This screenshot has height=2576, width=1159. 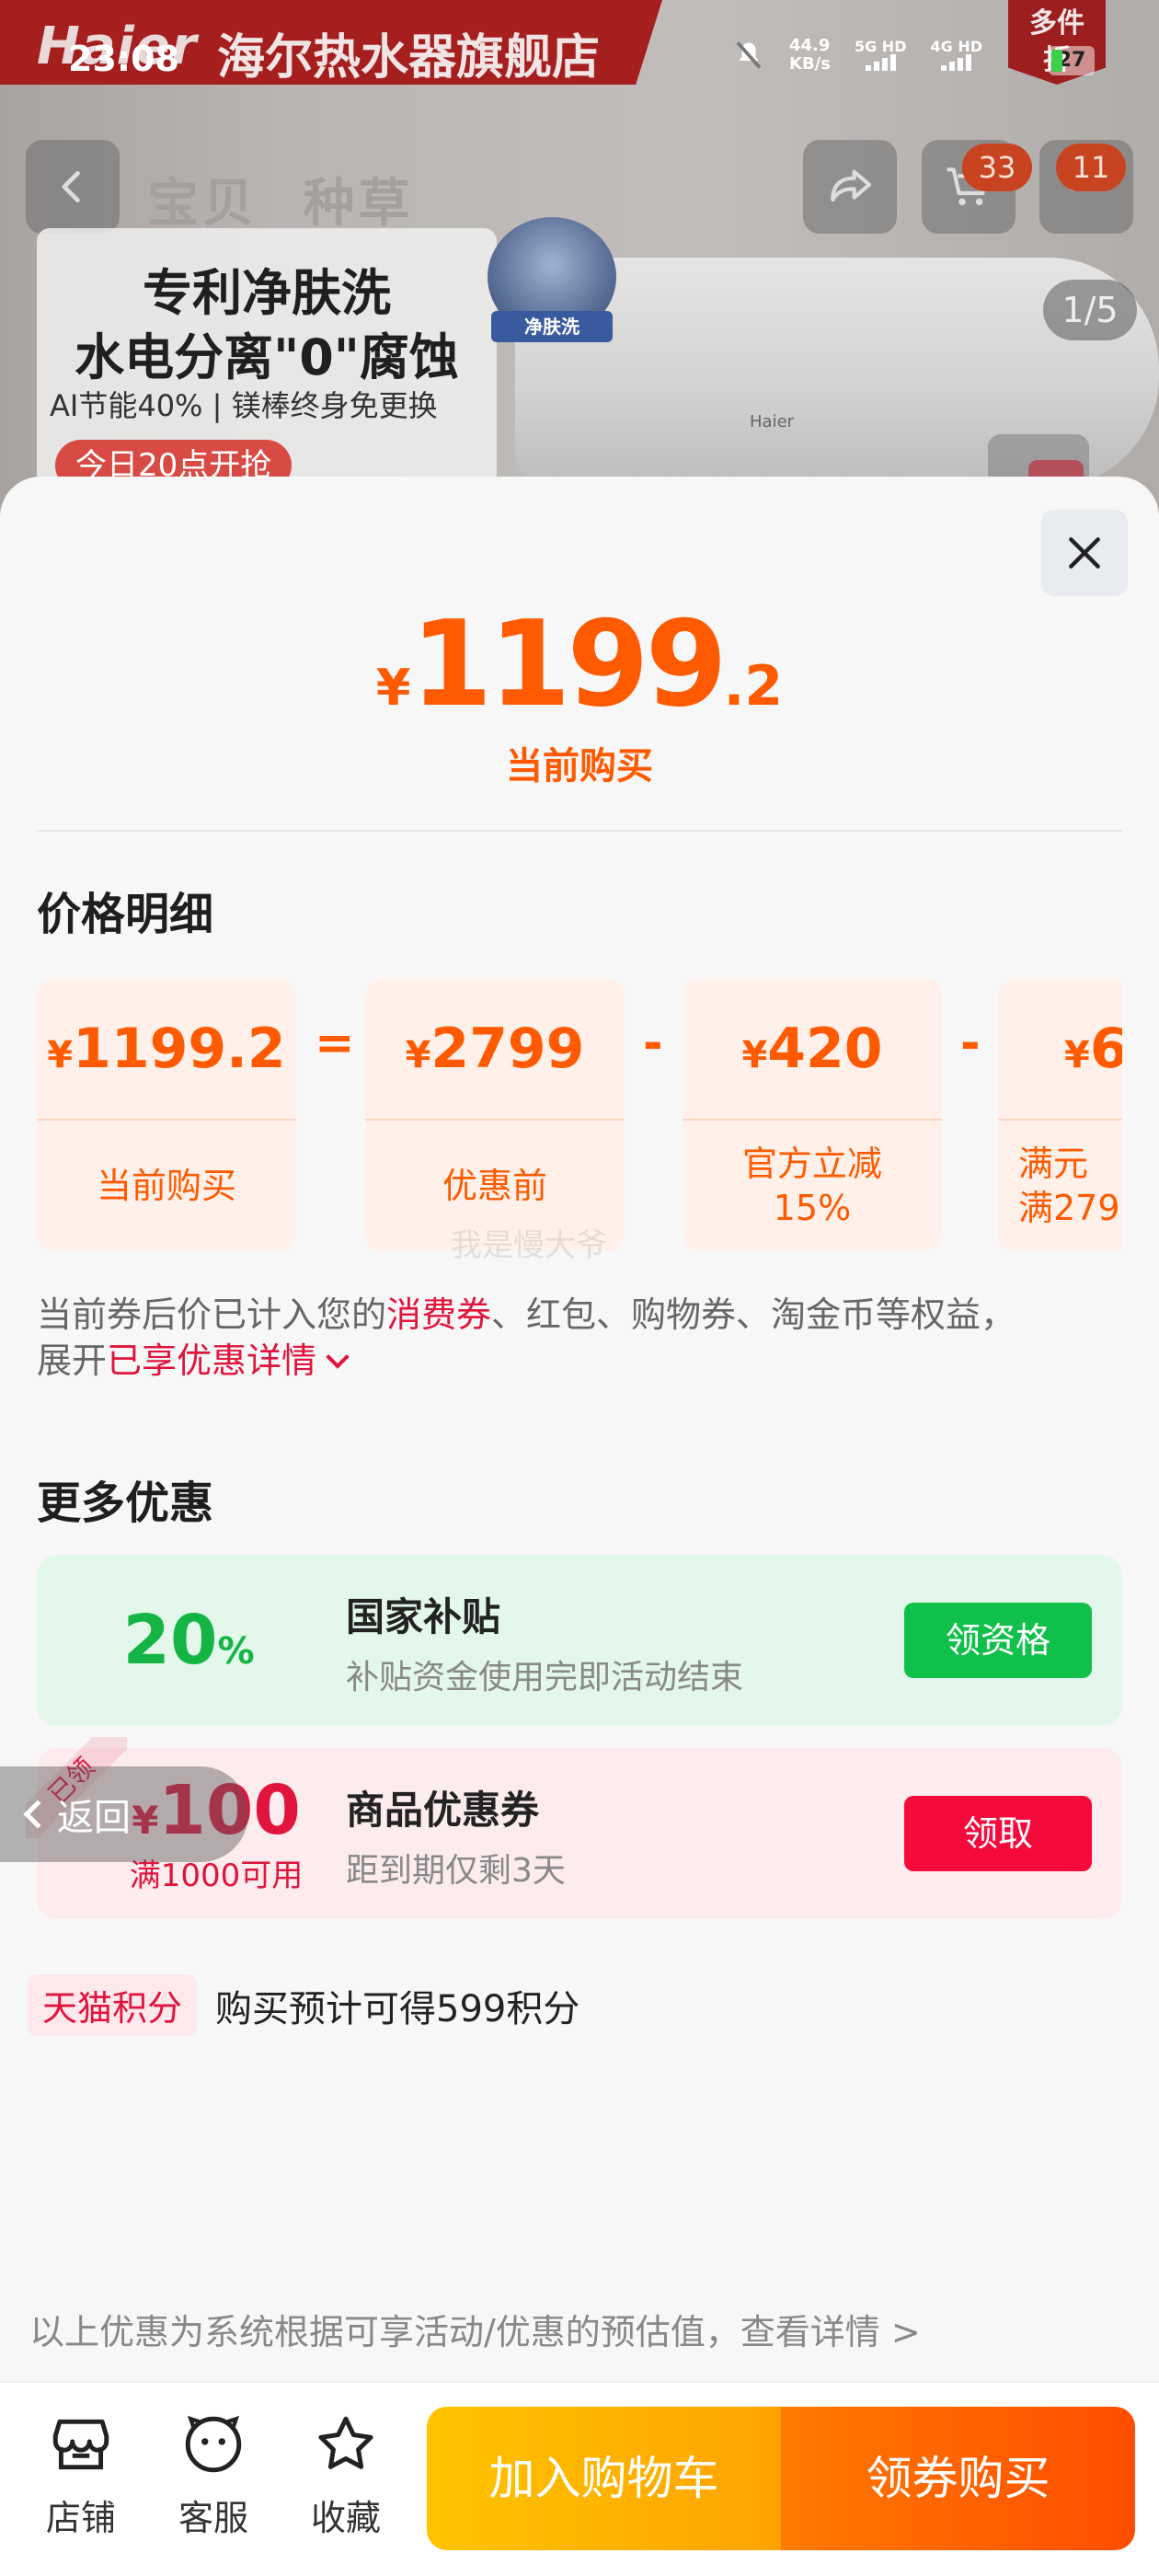 What do you see at coordinates (166, 1115) in the screenshot?
I see `breakdown-card-current: ¥1199.2 当前购买` at bounding box center [166, 1115].